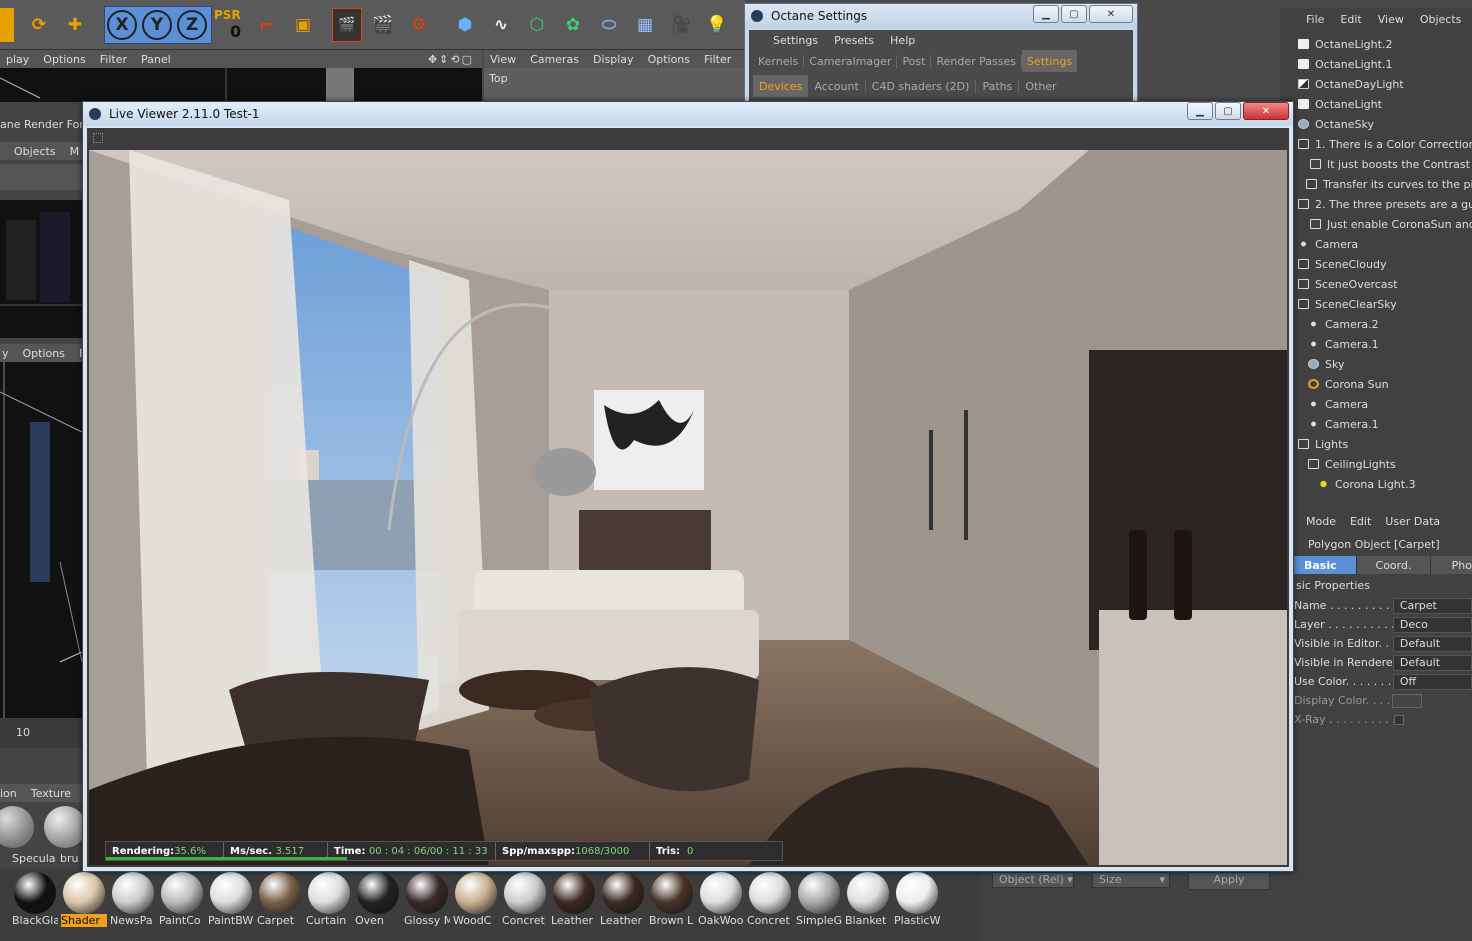 The width and height of the screenshot is (1472, 941). Describe the element at coordinates (280, 902) in the screenshot. I see `material-swatch: Carpet` at that location.